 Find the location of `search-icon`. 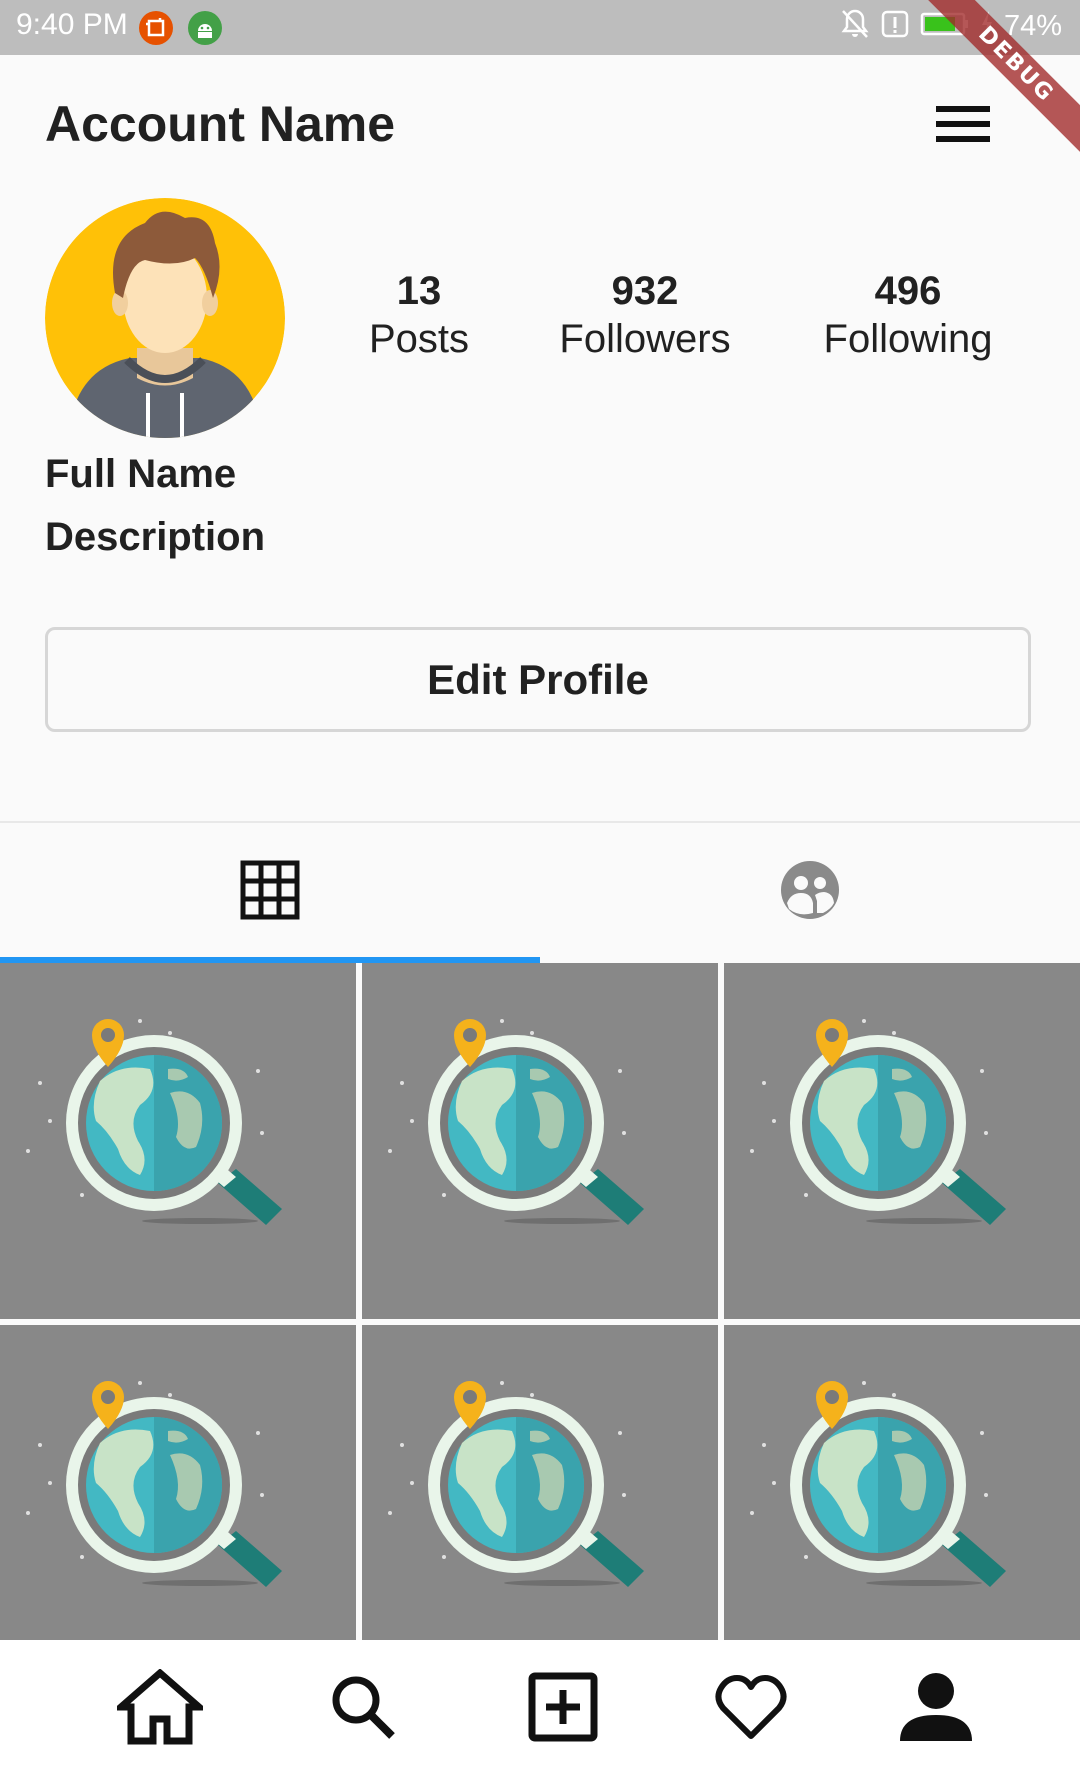

search-icon is located at coordinates (363, 1707).